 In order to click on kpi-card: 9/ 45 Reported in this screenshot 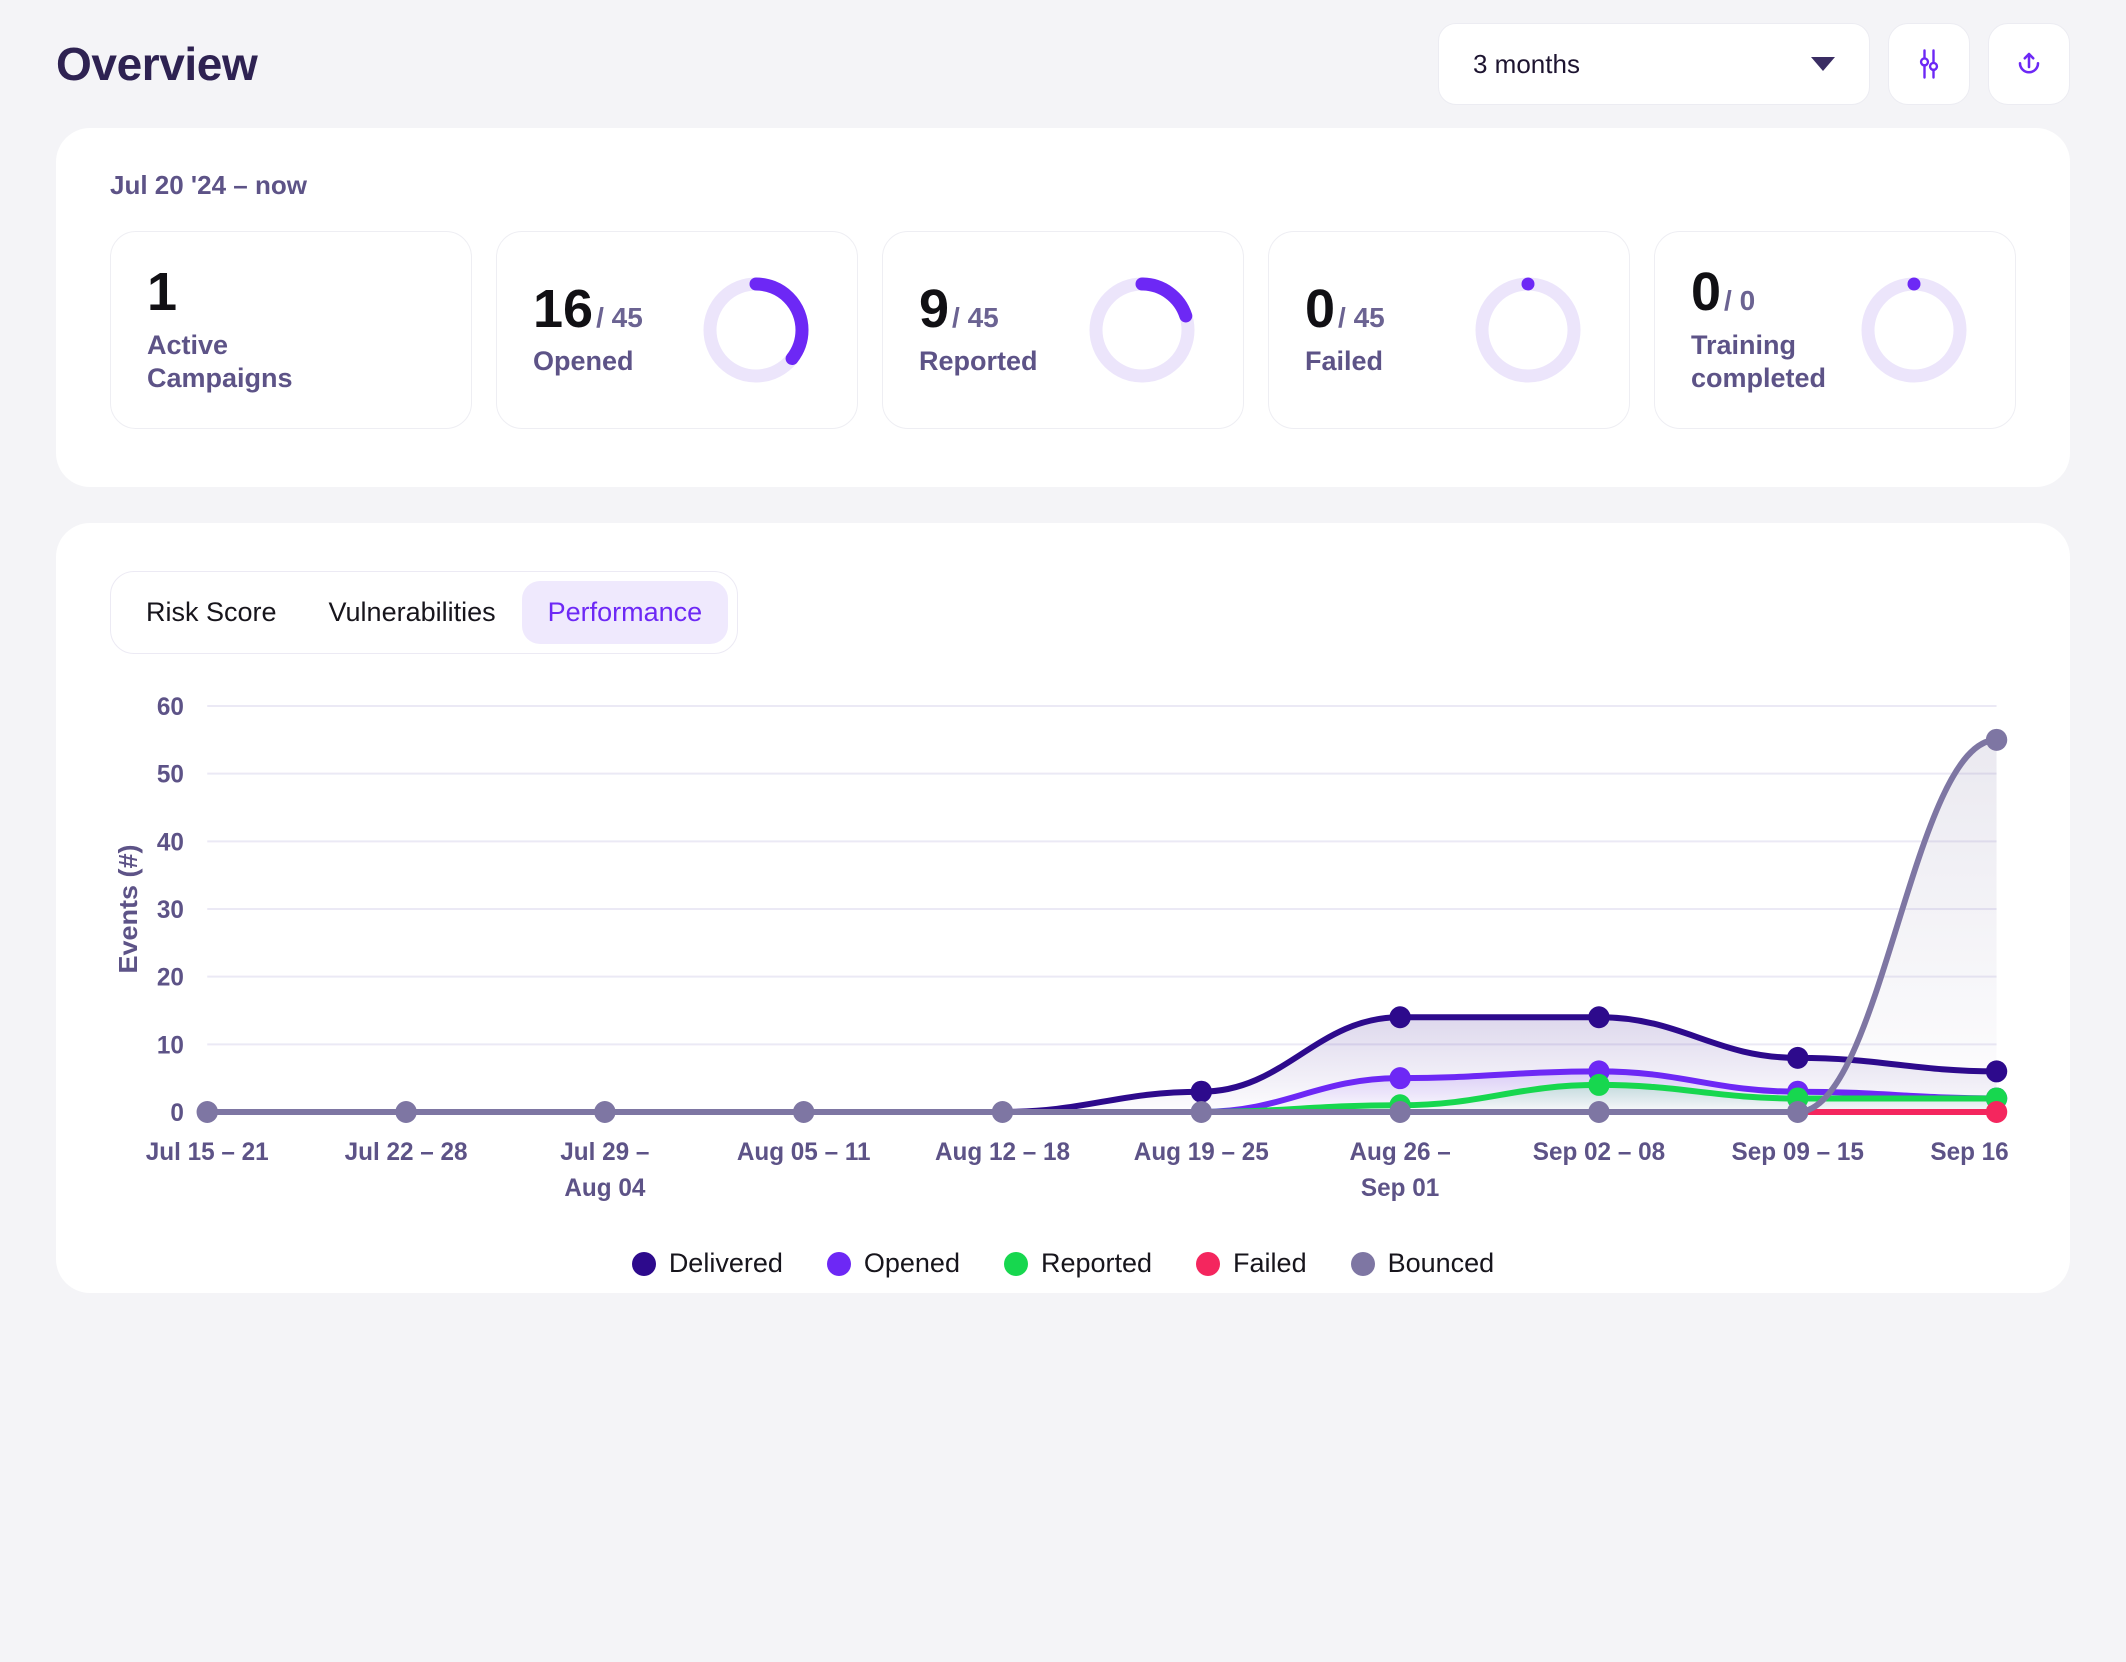, I will do `click(1063, 330)`.